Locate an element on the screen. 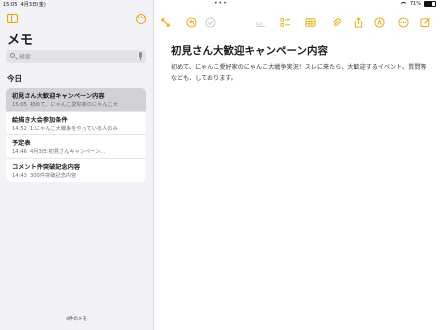 This screenshot has width=440, height=330. search-field: 検索 is located at coordinates (76, 56).